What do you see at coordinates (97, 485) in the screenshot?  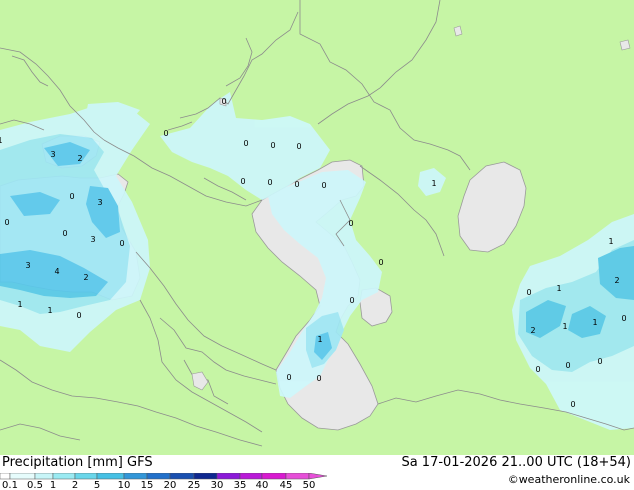 I see `color-scale-tick-label: 5` at bounding box center [97, 485].